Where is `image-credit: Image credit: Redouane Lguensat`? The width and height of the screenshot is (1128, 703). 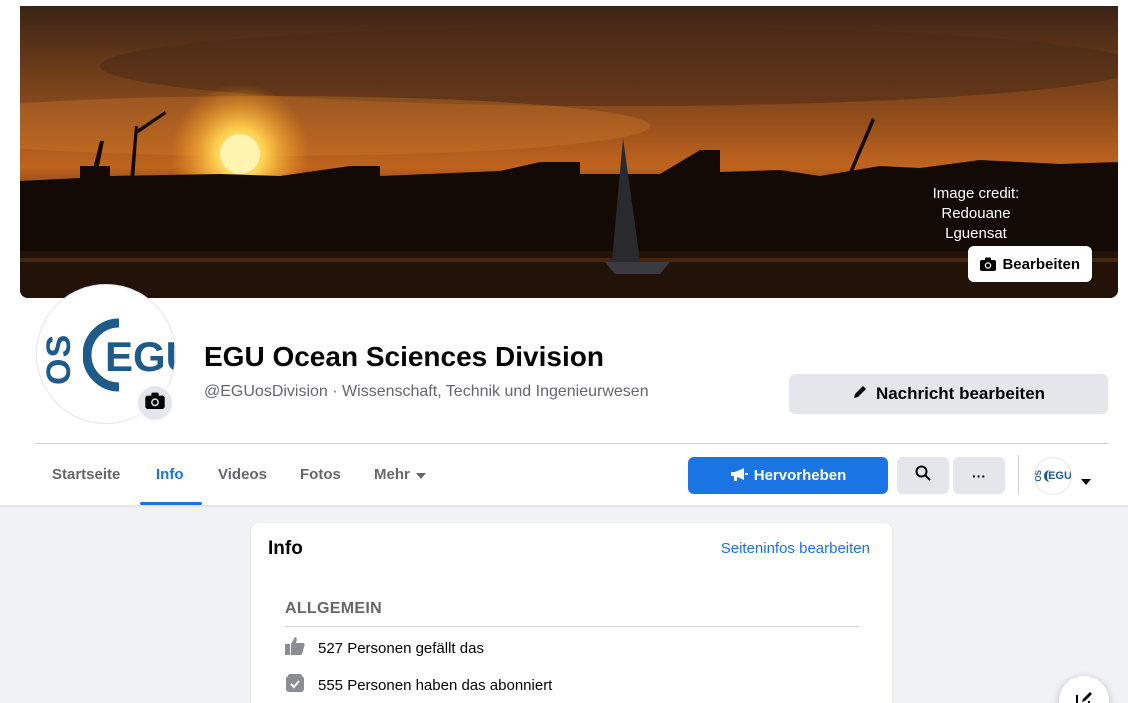
image-credit: Image credit: Redouane Lguensat is located at coordinates (976, 214).